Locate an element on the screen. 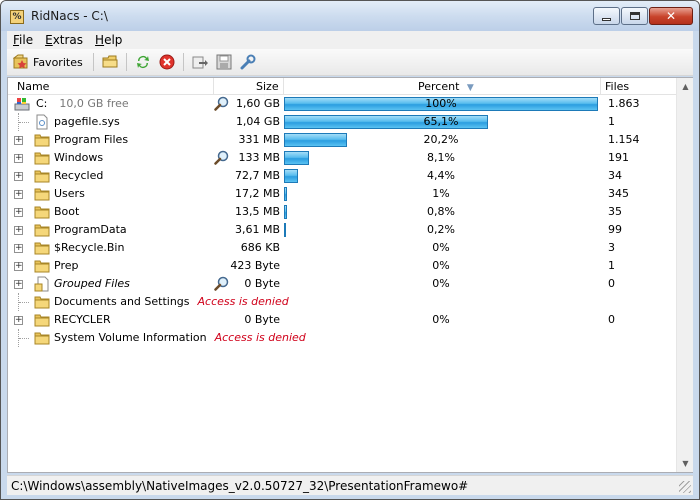 This screenshot has width=700, height=500. item-name: RECYCLER is located at coordinates (82, 319).